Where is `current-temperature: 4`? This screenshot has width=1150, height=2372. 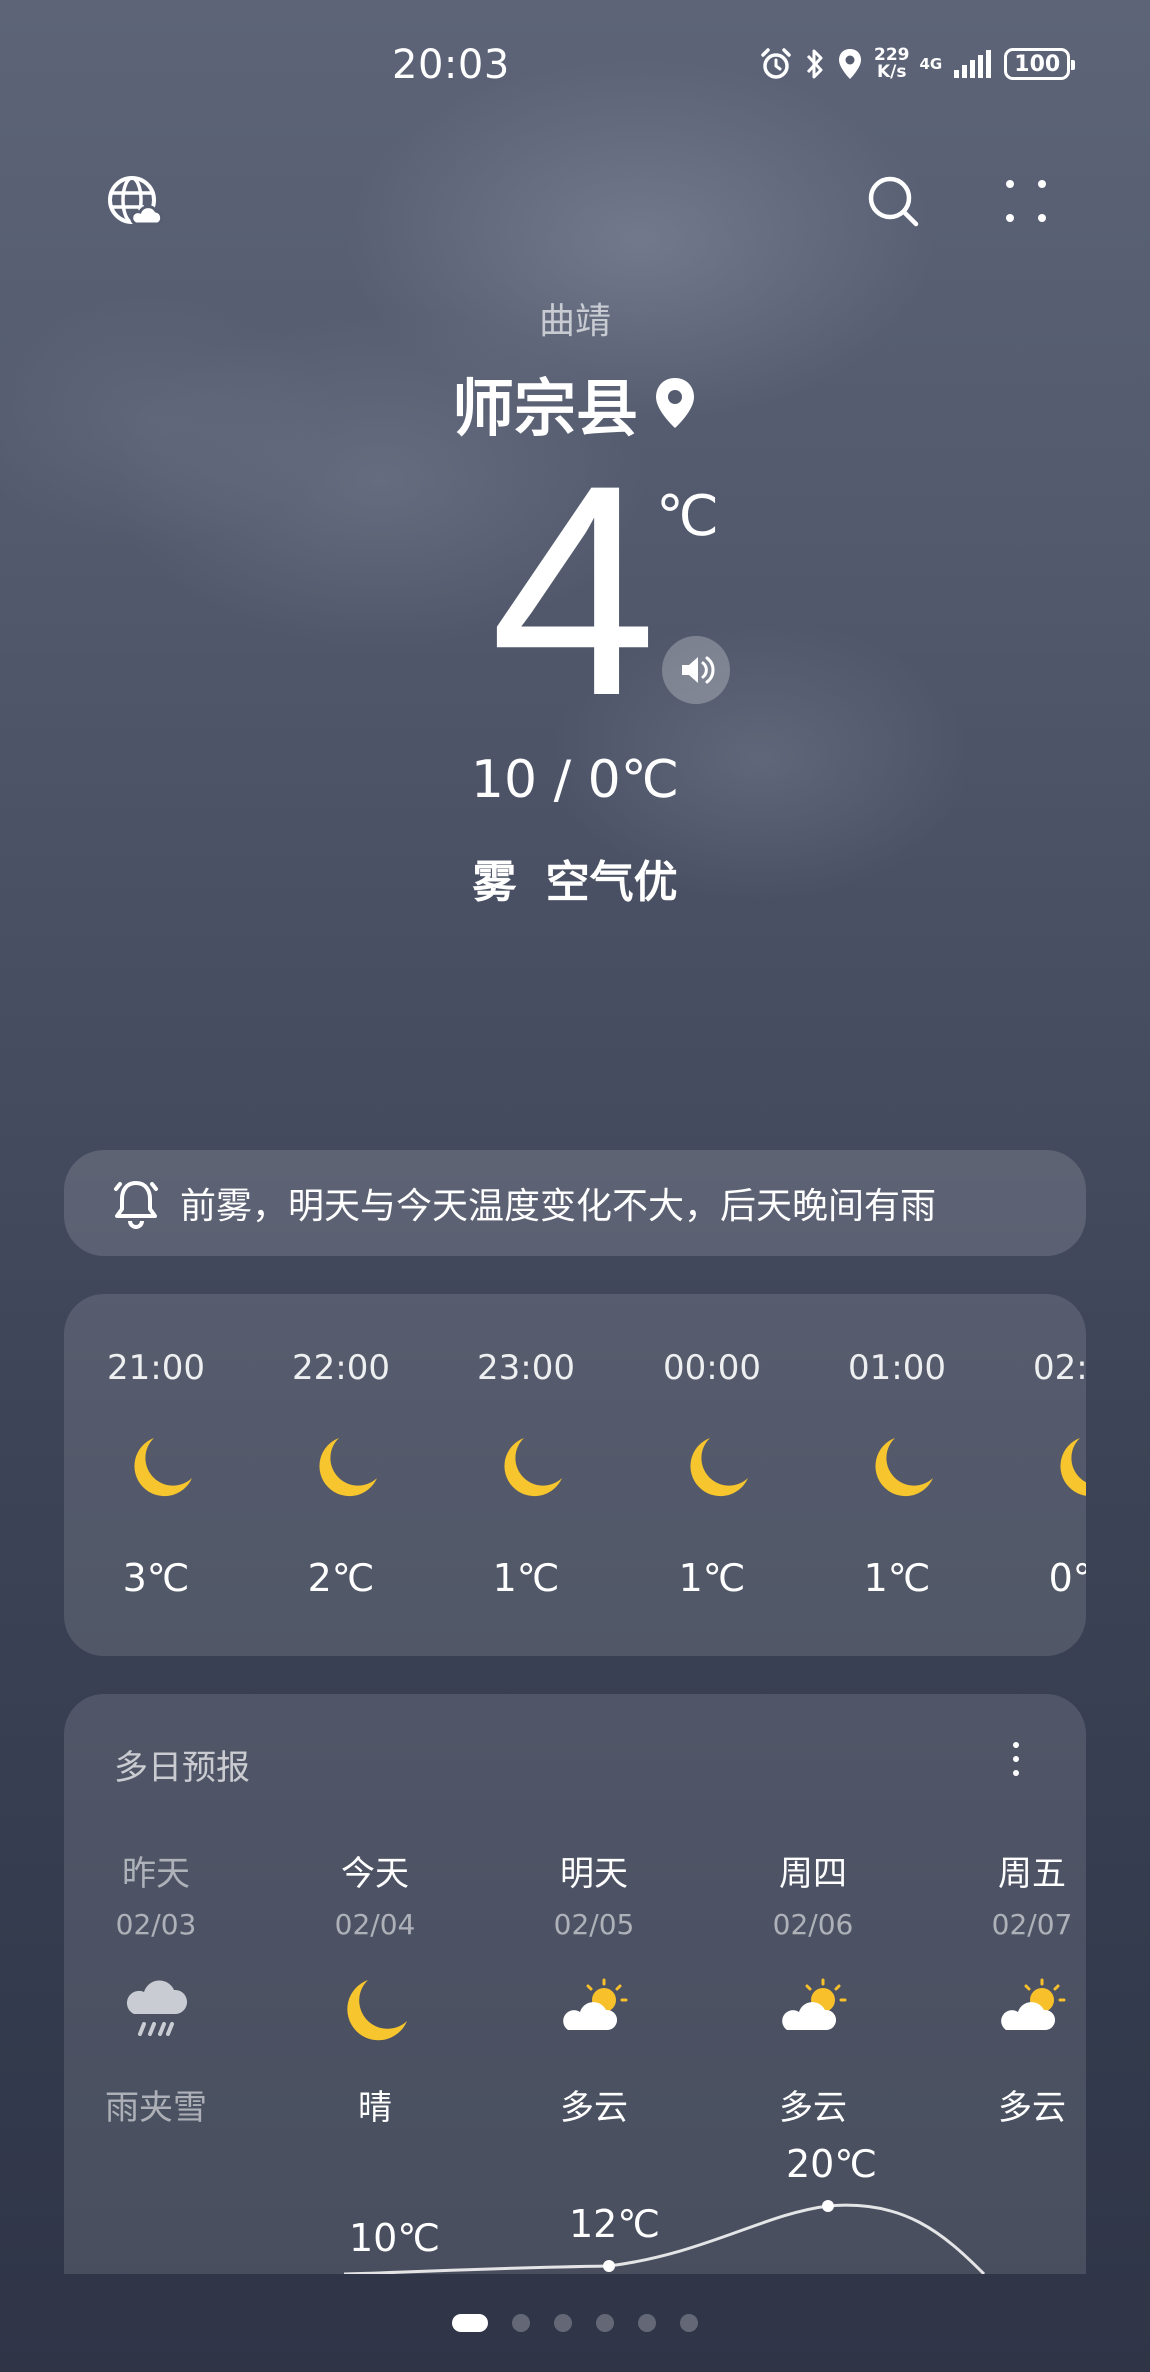
current-temperature: 4 is located at coordinates (573, 590).